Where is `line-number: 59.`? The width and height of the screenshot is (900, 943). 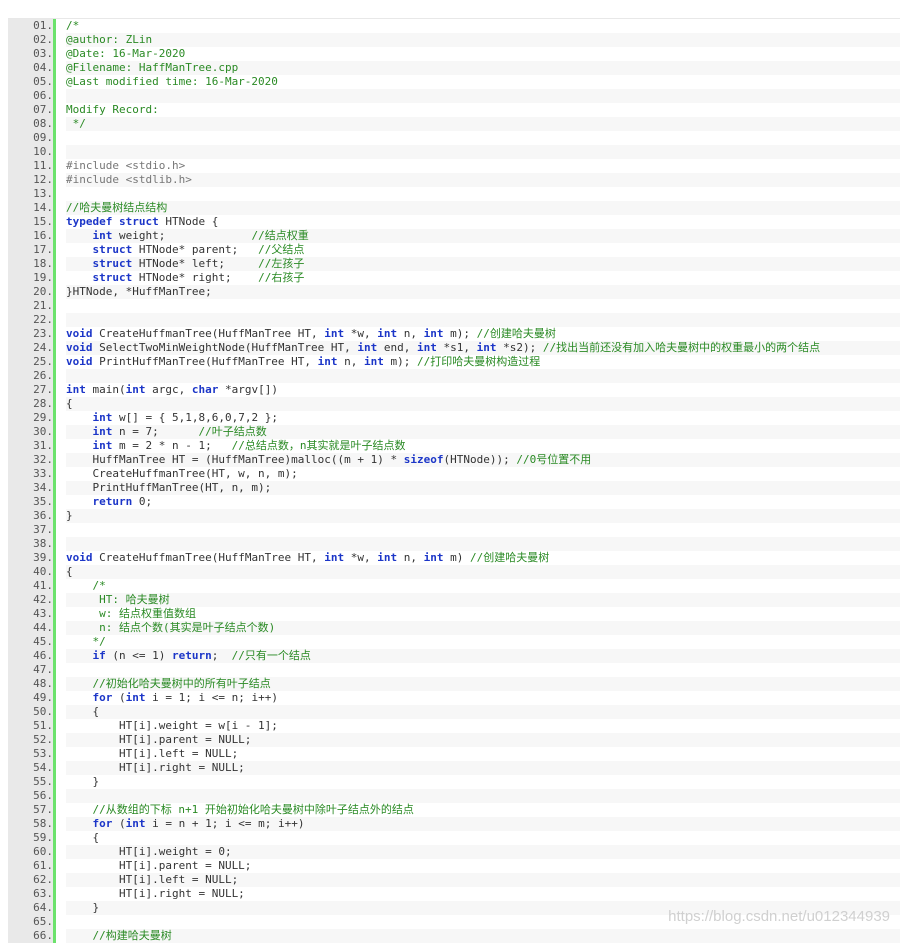
line-number: 59. is located at coordinates (30, 838).